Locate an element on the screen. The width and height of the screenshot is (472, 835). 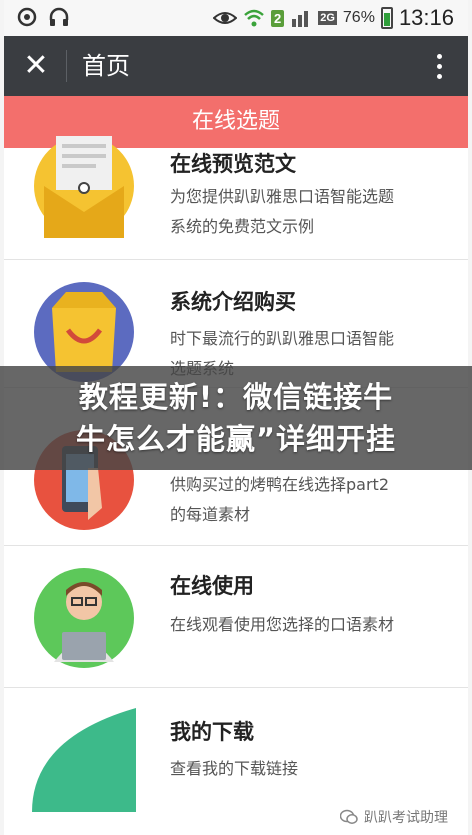
item-desc-line: 为您提供趴趴雅思口语智能选题 is located at coordinates (282, 196).